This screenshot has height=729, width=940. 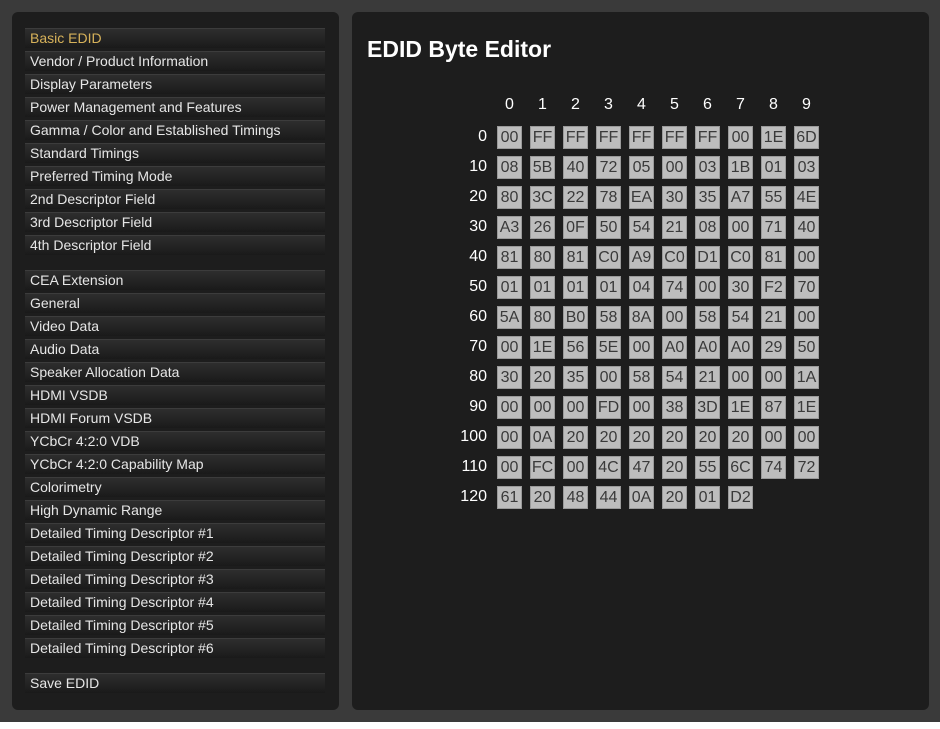 I want to click on byte-cell: 08, so click(x=707, y=227).